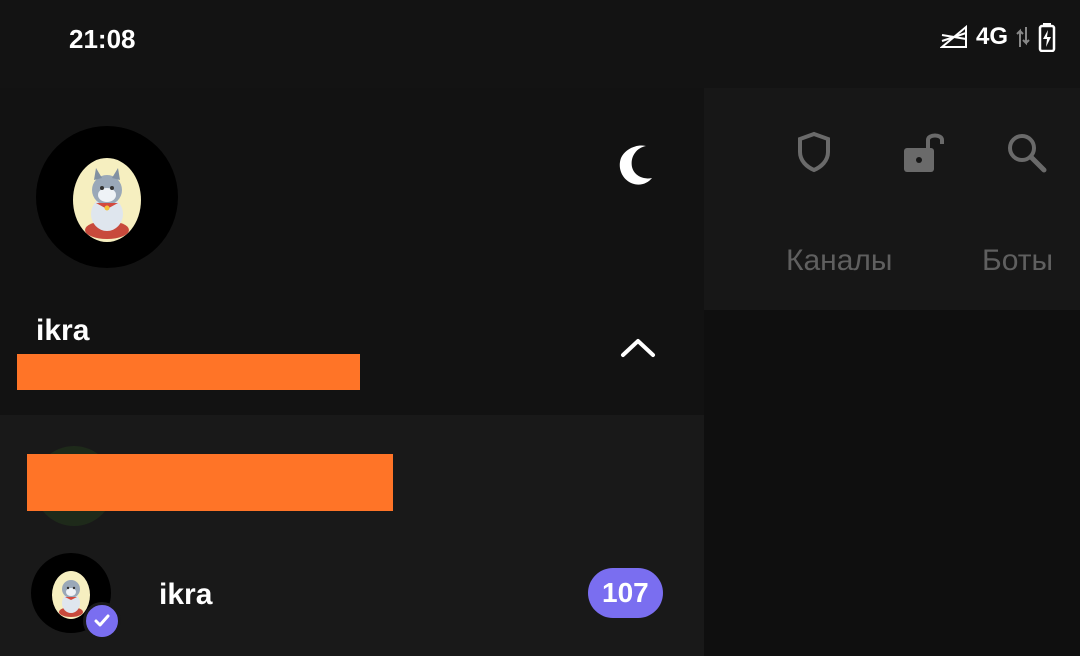 Image resolution: width=1080 pixels, height=656 pixels. Describe the element at coordinates (1047, 37) in the screenshot. I see `battery-charging-icon` at that location.